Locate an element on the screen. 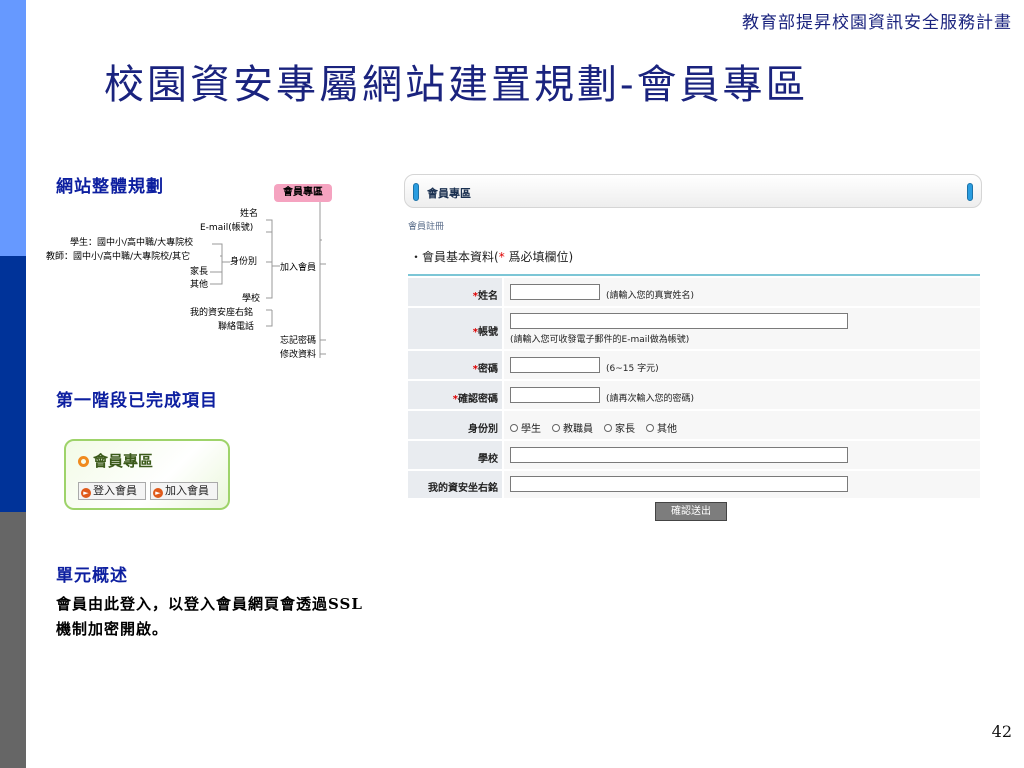  mindmap-root: 會員專區 is located at coordinates (303, 193).